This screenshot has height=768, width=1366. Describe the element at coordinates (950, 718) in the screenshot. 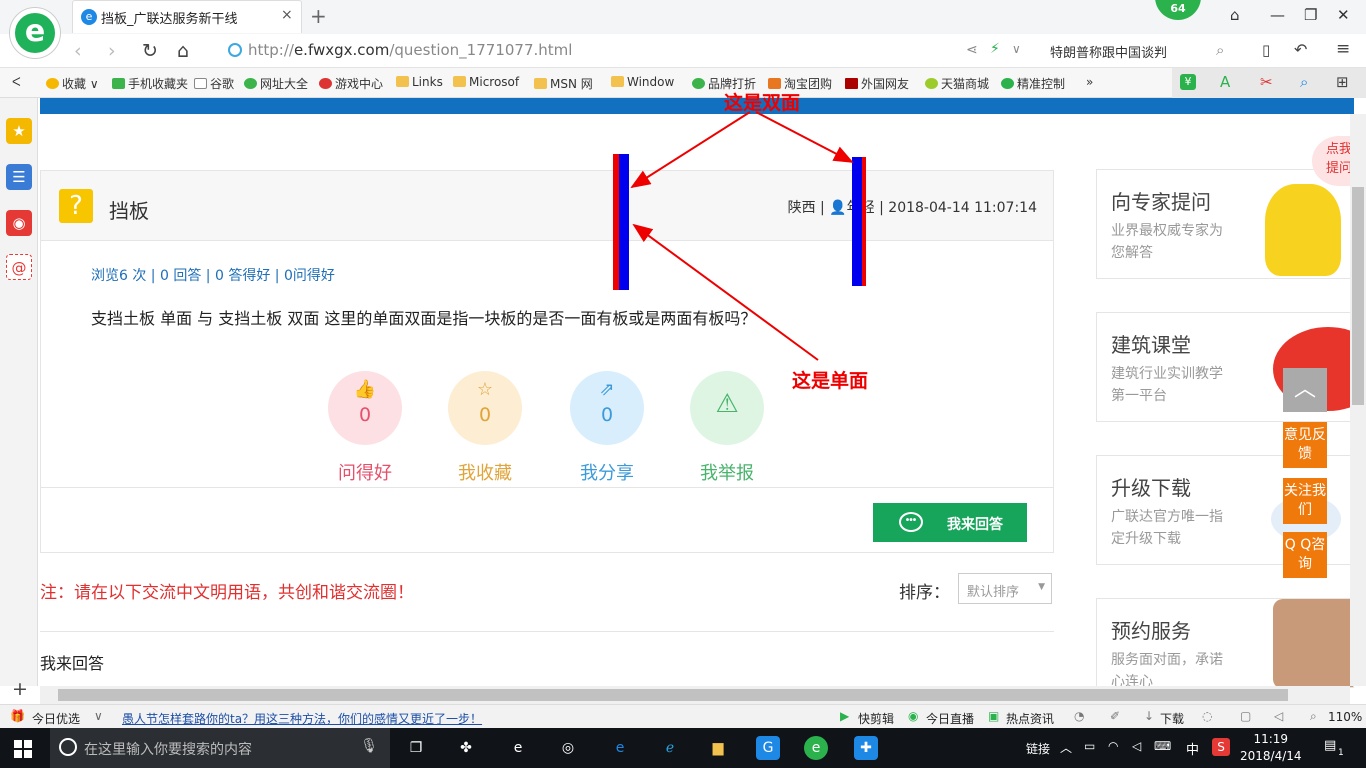

I see `live-link: 今日直播` at that location.